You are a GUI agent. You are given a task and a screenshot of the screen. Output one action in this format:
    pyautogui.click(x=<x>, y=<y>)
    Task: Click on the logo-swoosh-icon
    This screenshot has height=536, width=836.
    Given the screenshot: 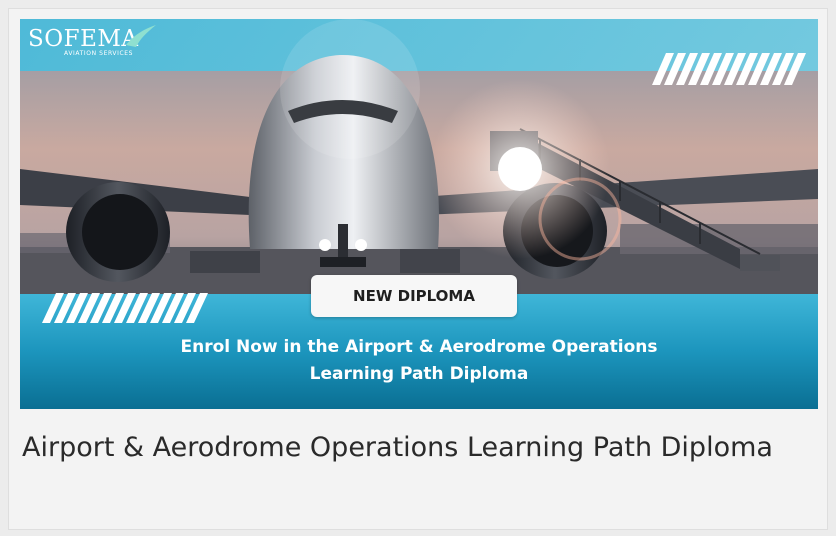 What is the action you would take?
    pyautogui.click(x=141, y=36)
    